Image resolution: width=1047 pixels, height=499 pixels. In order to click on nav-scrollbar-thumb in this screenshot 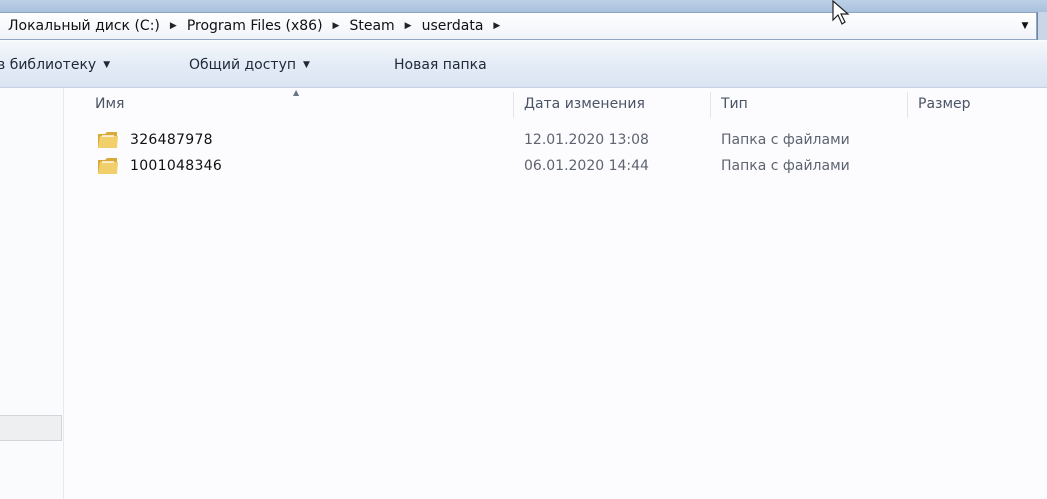, I will do `click(31, 428)`.